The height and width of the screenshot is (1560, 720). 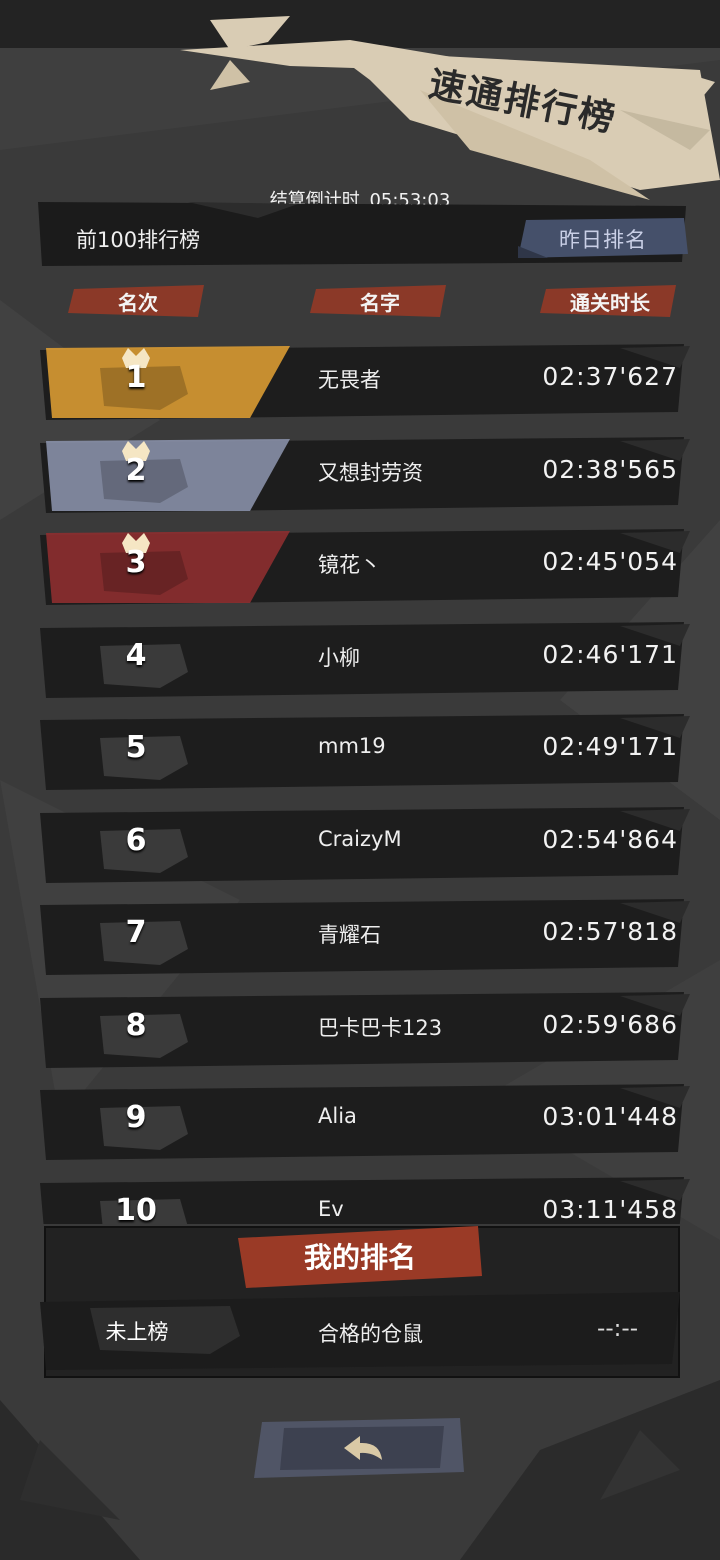 What do you see at coordinates (360, 838) in the screenshot?
I see `player-name: CraizyM` at bounding box center [360, 838].